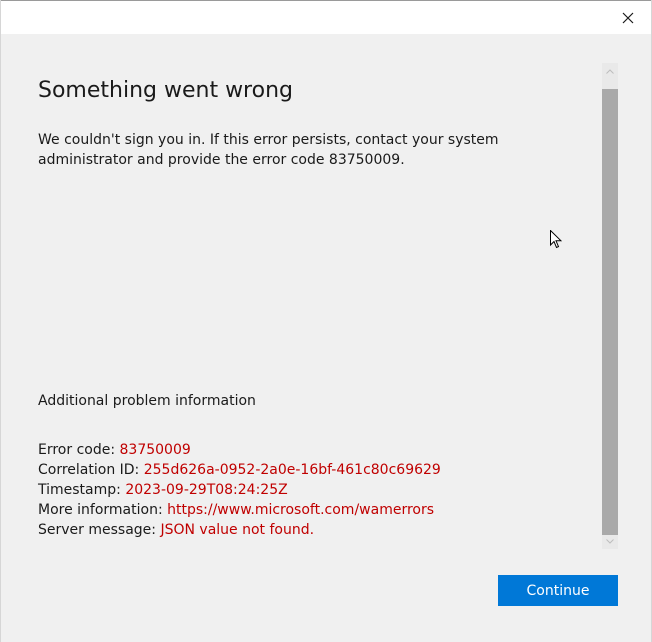 The height and width of the screenshot is (642, 652). Describe the element at coordinates (155, 450) in the screenshot. I see `error-code-value: 83750009` at that location.